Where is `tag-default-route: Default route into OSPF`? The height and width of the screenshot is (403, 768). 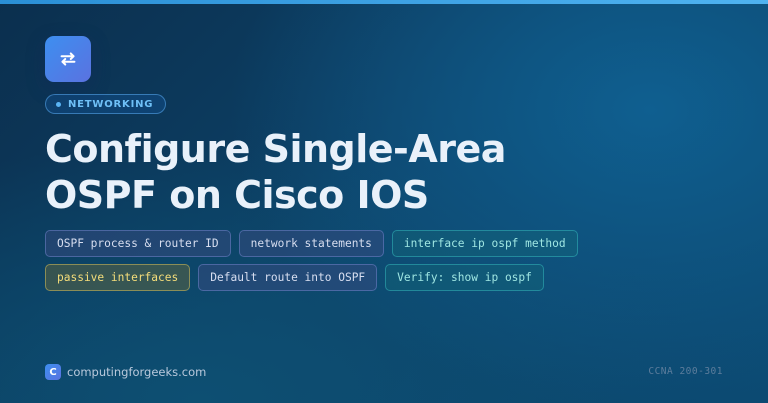 tag-default-route: Default route into OSPF is located at coordinates (288, 277).